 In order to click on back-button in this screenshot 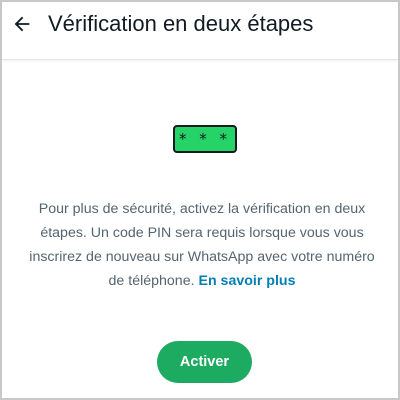, I will do `click(22, 24)`.